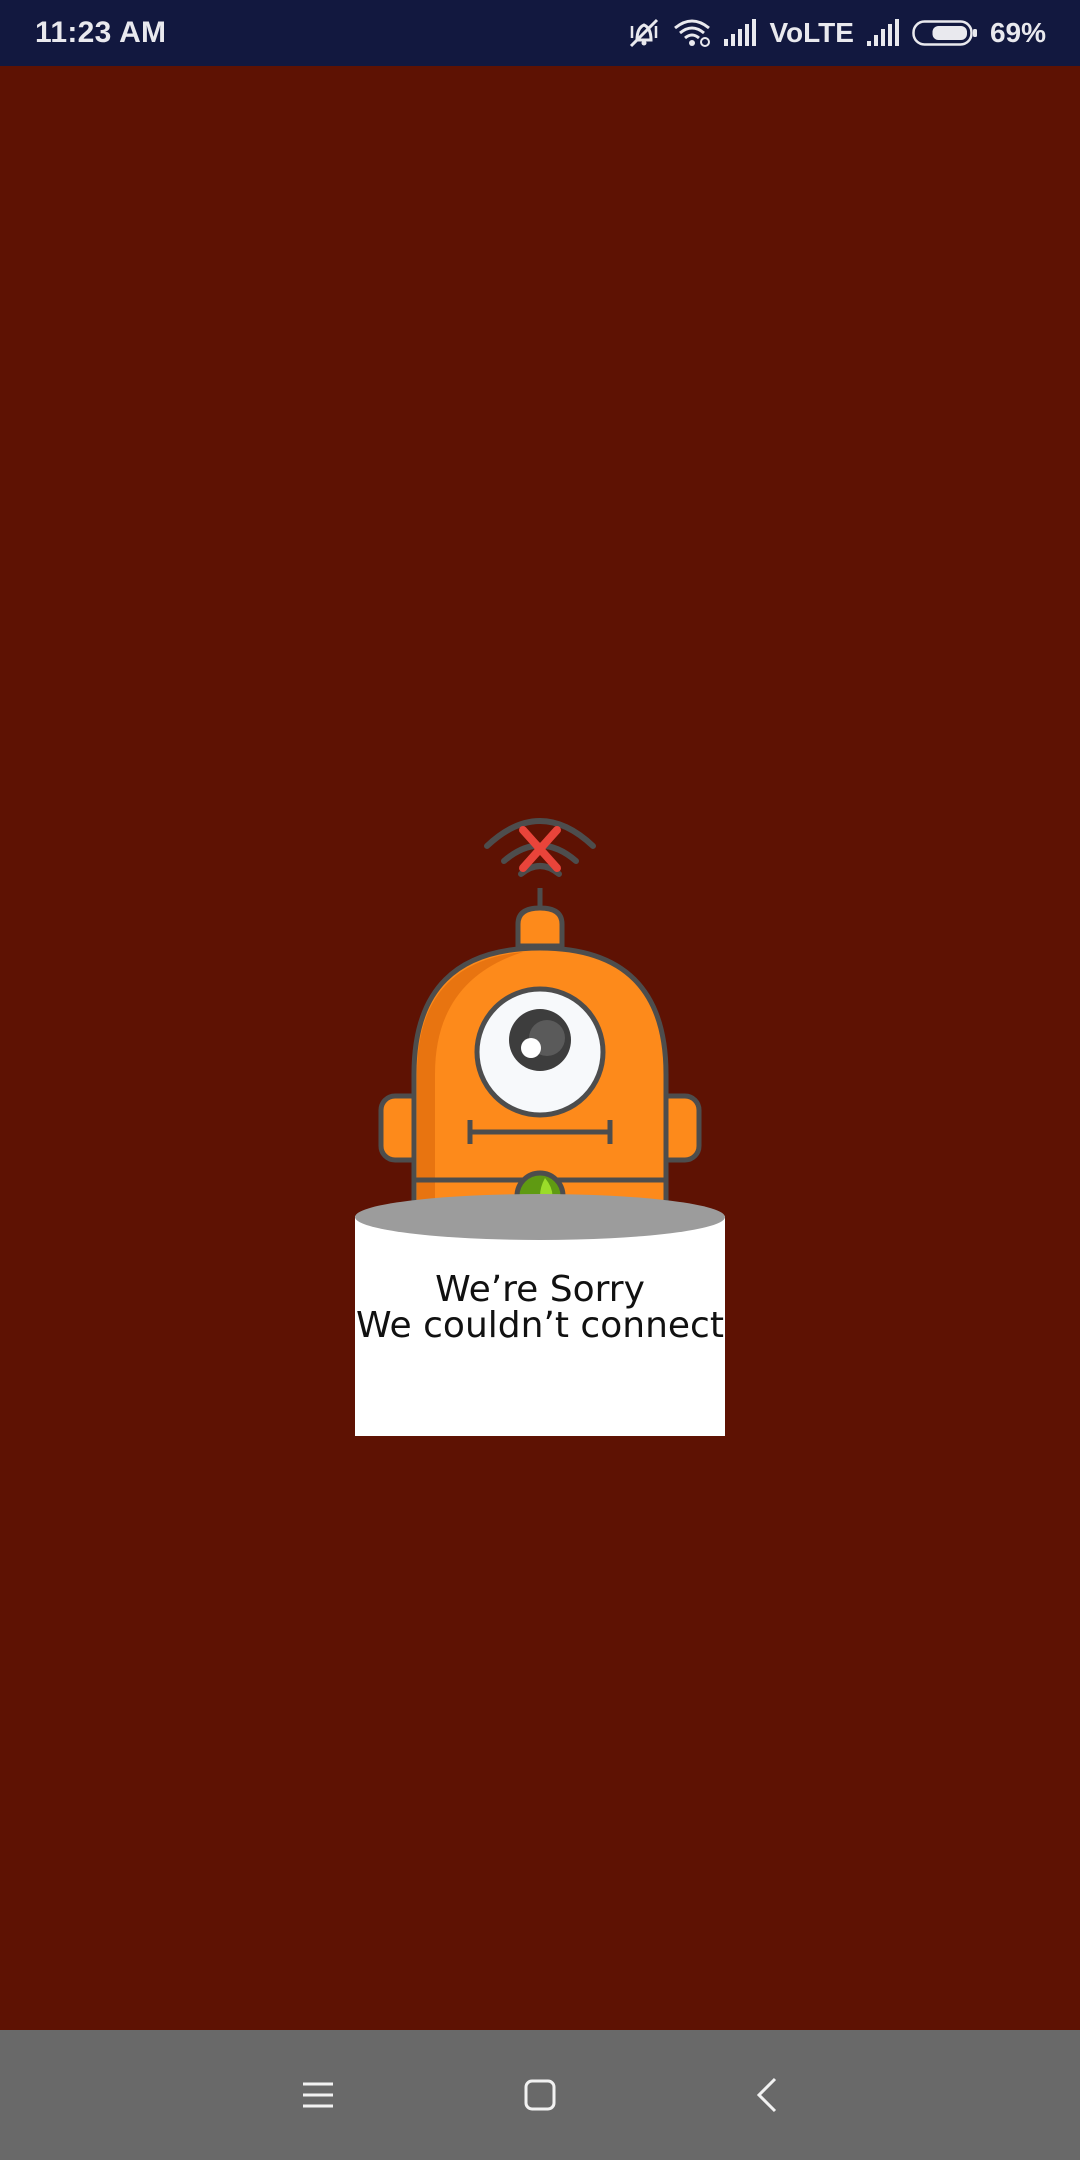  I want to click on pedestal: We’re Sorry We couldn’t connect, so click(540, 1315).